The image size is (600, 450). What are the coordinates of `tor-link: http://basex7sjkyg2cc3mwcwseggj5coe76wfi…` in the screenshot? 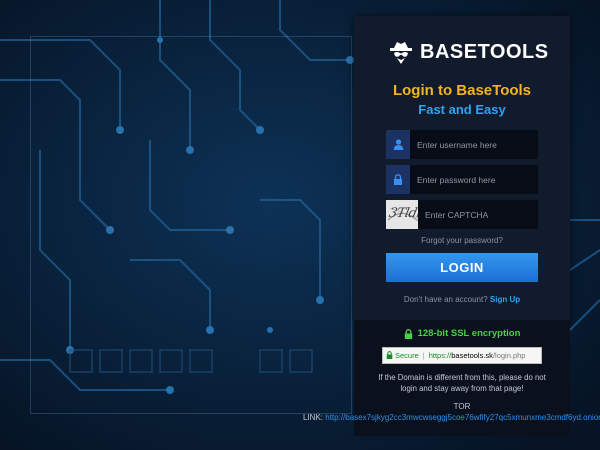 It's located at (462, 417).